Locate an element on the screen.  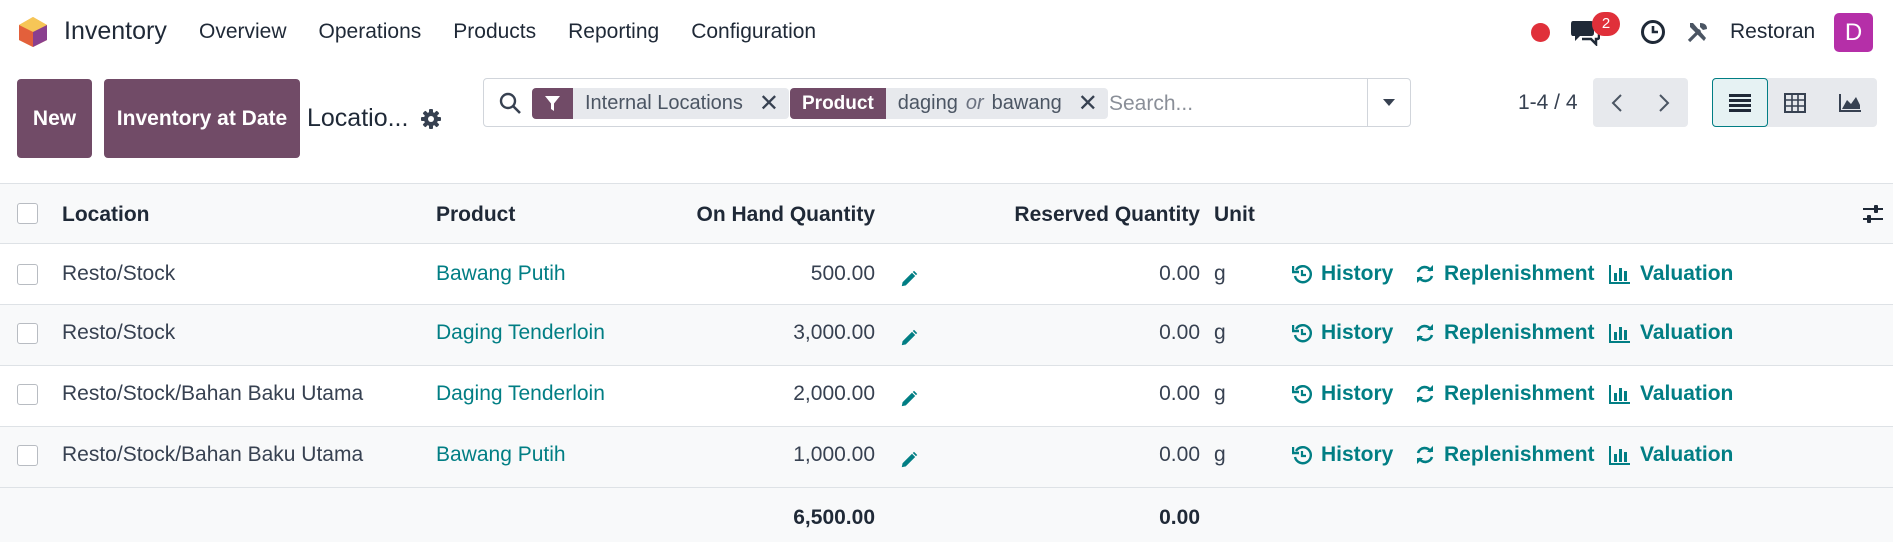
row-on-hand-quantity: 2,000.00 is located at coordinates (834, 394).